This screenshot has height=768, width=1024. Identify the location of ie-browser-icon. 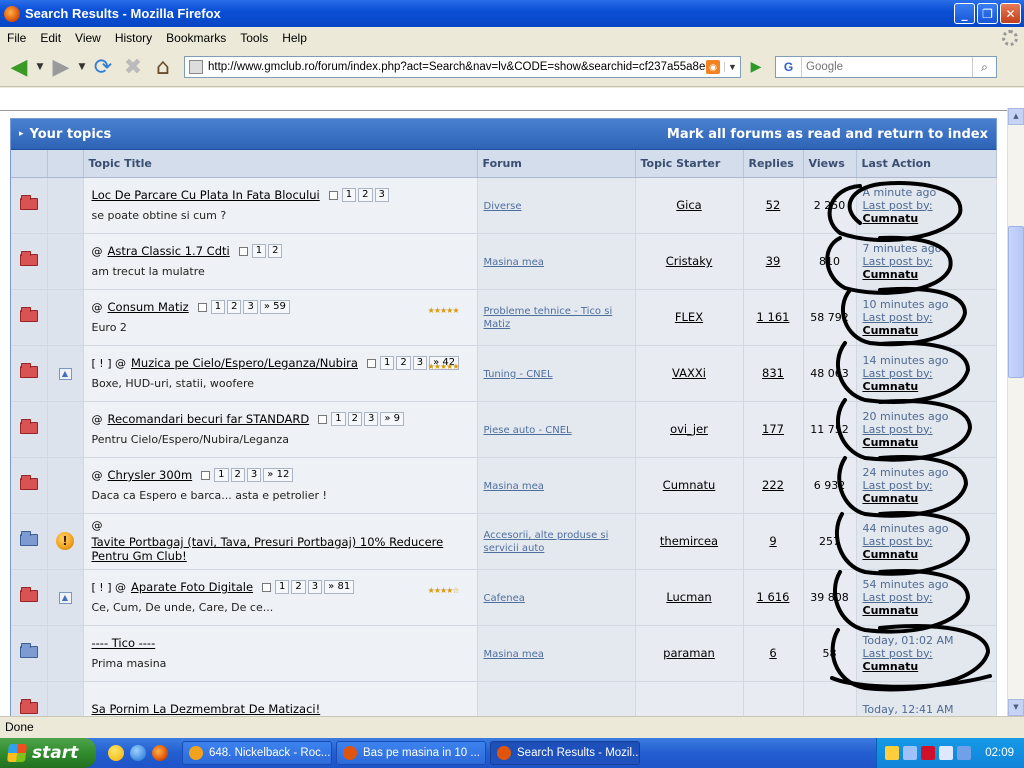
(138, 753).